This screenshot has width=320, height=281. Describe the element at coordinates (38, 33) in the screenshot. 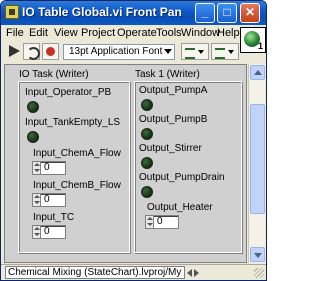

I see `menu-edit: Edit` at that location.